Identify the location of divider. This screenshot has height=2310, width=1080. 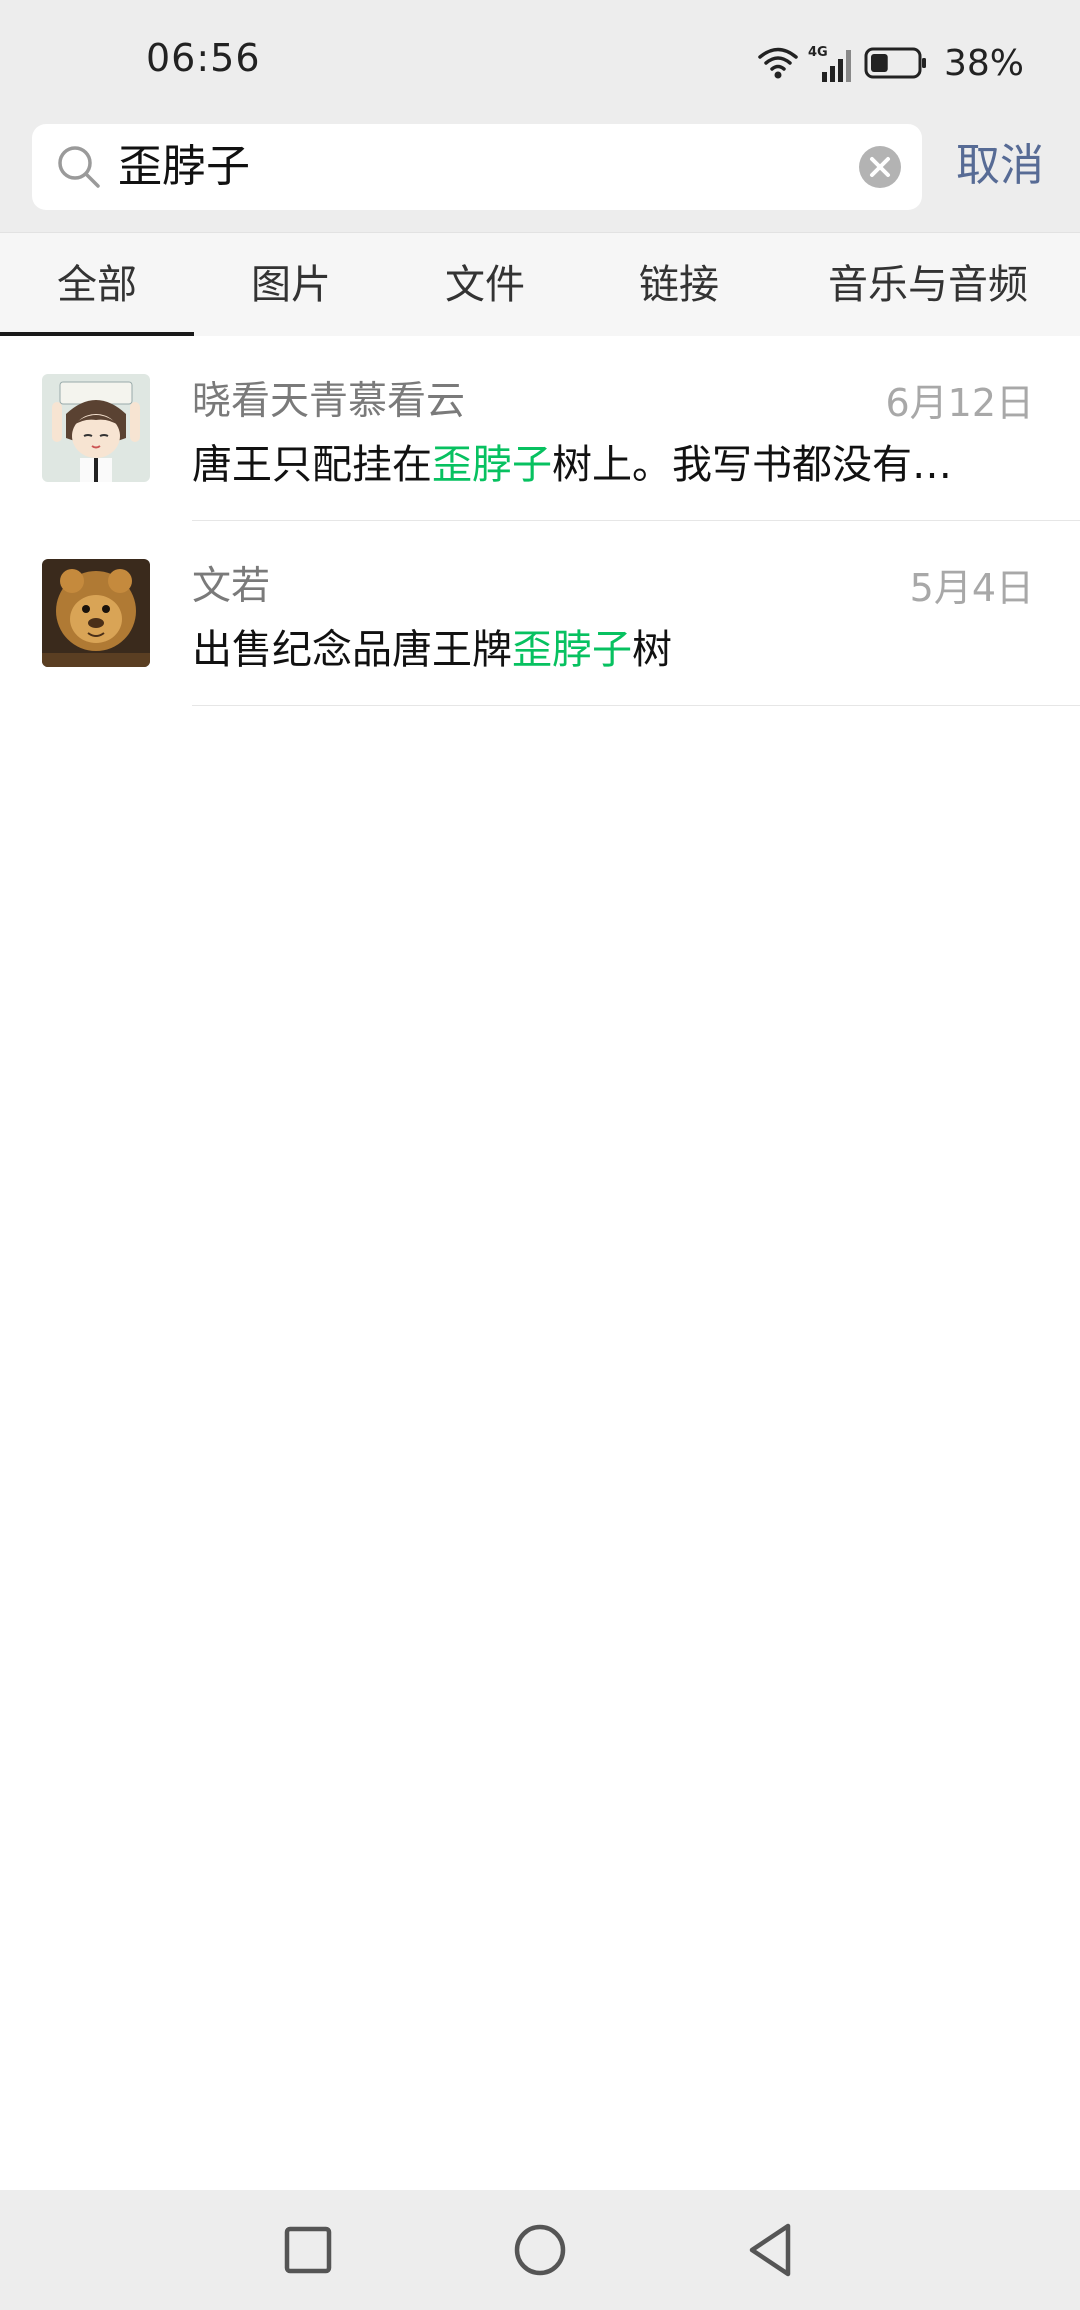
(636, 705).